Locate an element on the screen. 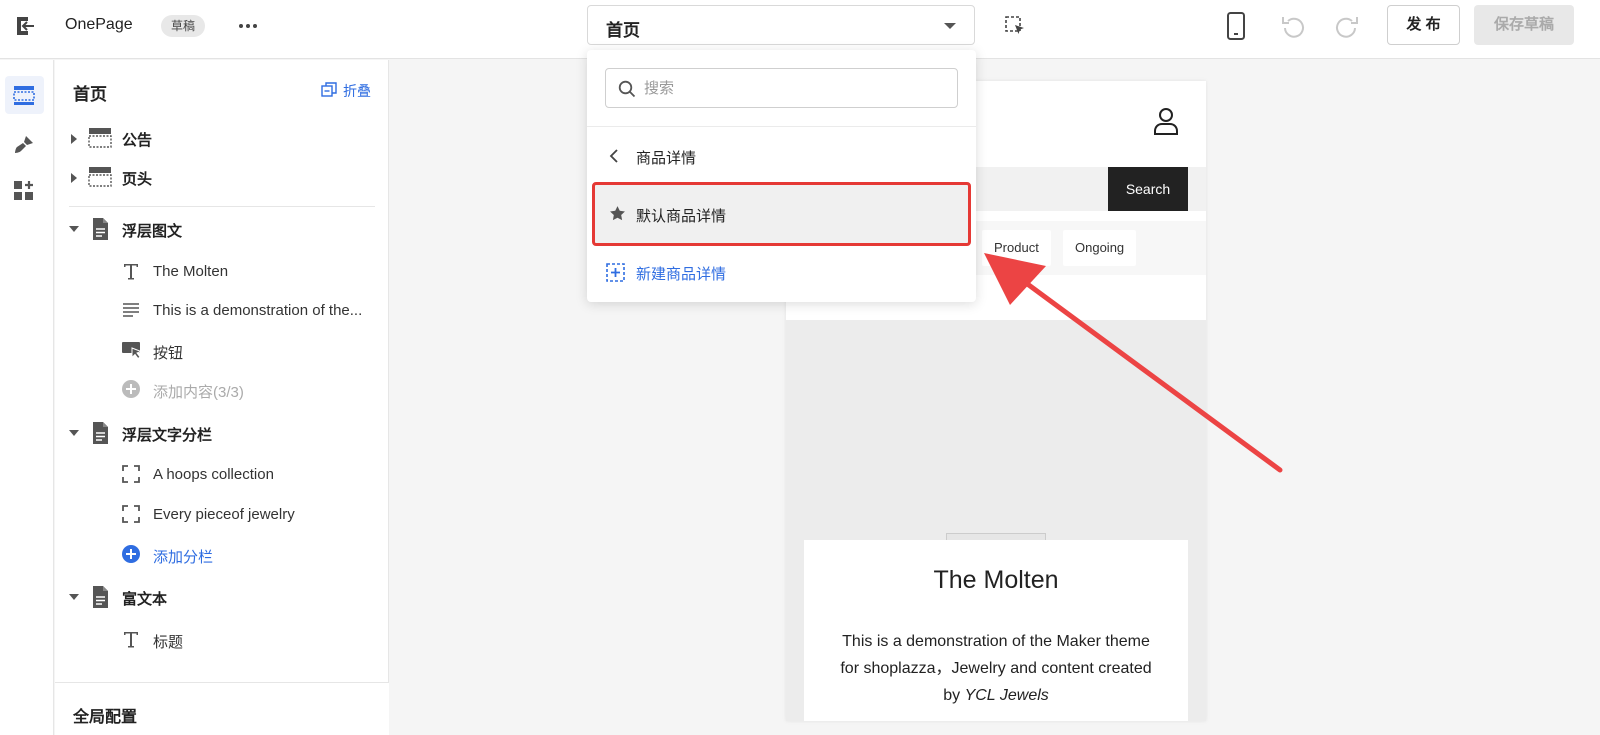 This screenshot has height=735, width=1600. save-draft-button: 保存草稿 is located at coordinates (1524, 25).